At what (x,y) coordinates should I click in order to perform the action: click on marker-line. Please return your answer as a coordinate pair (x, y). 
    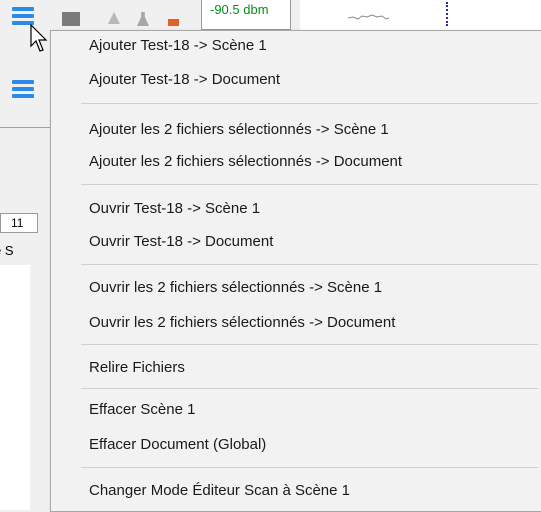
    Looking at the image, I should click on (447, 14).